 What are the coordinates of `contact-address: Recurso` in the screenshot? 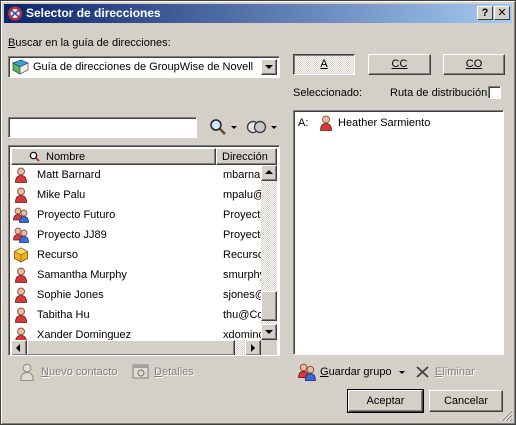 It's located at (242, 255).